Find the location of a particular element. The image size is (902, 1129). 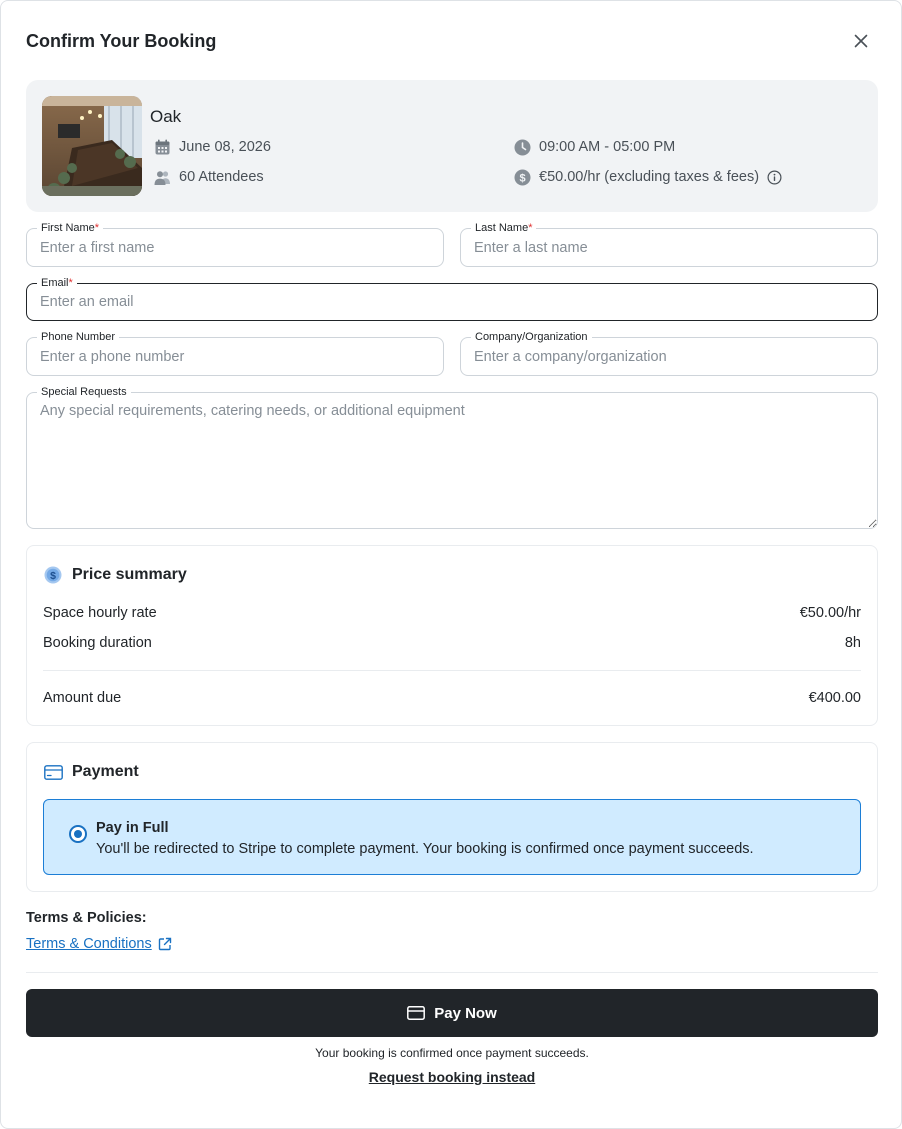

payment-header: Payment is located at coordinates (91, 772).